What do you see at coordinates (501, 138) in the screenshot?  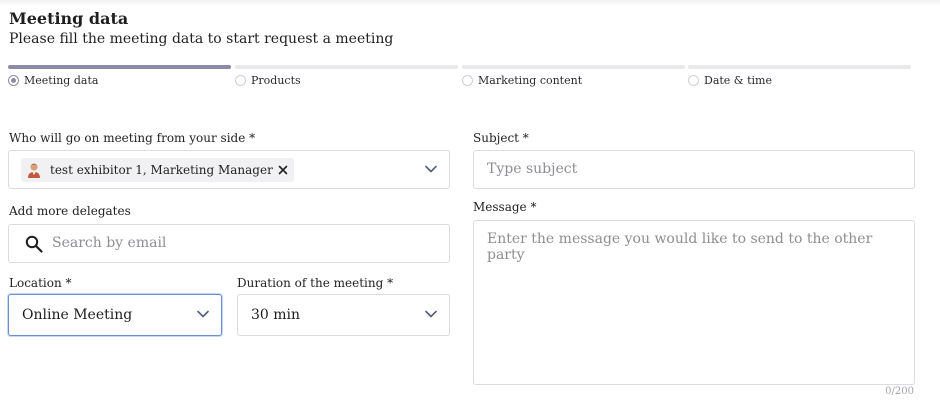 I see `subject-label: Subject *` at bounding box center [501, 138].